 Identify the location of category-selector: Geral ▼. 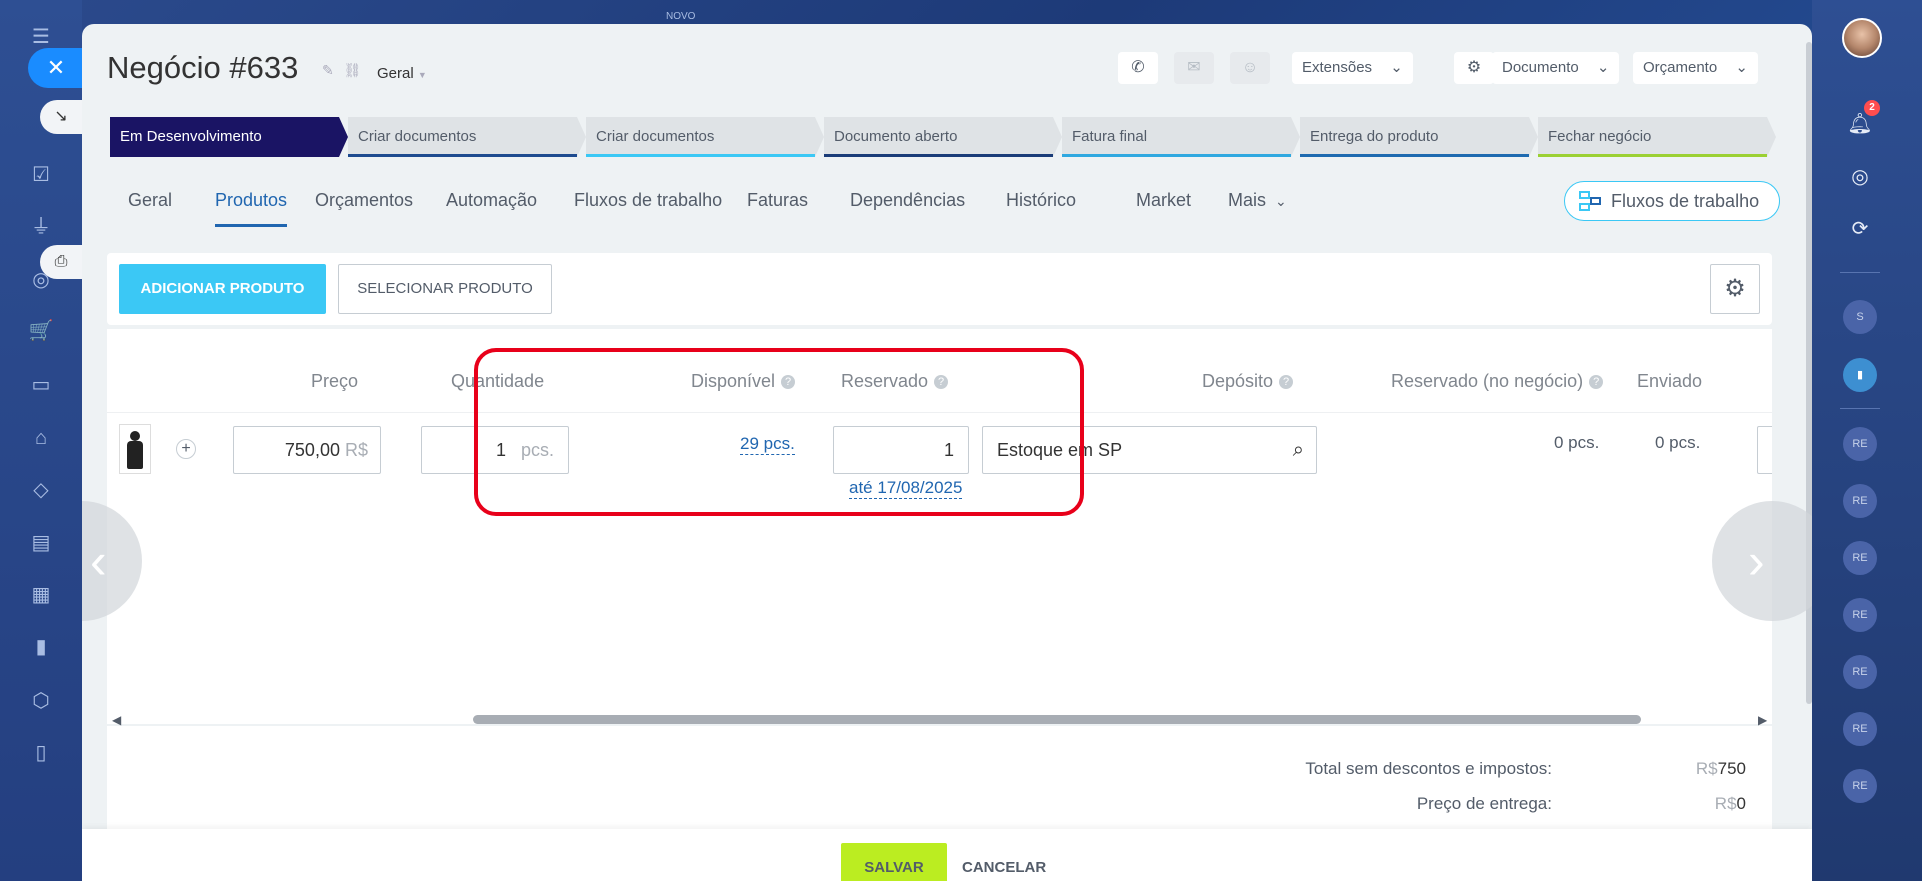
(402, 73).